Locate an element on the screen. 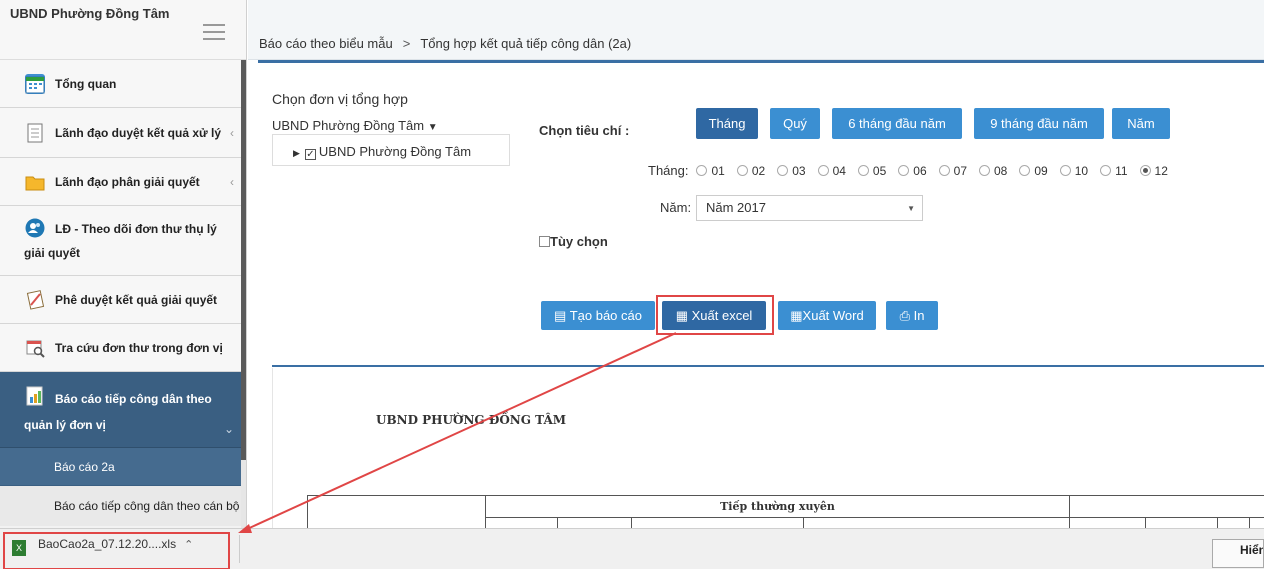  search-calendar-icon is located at coordinates (35, 348).